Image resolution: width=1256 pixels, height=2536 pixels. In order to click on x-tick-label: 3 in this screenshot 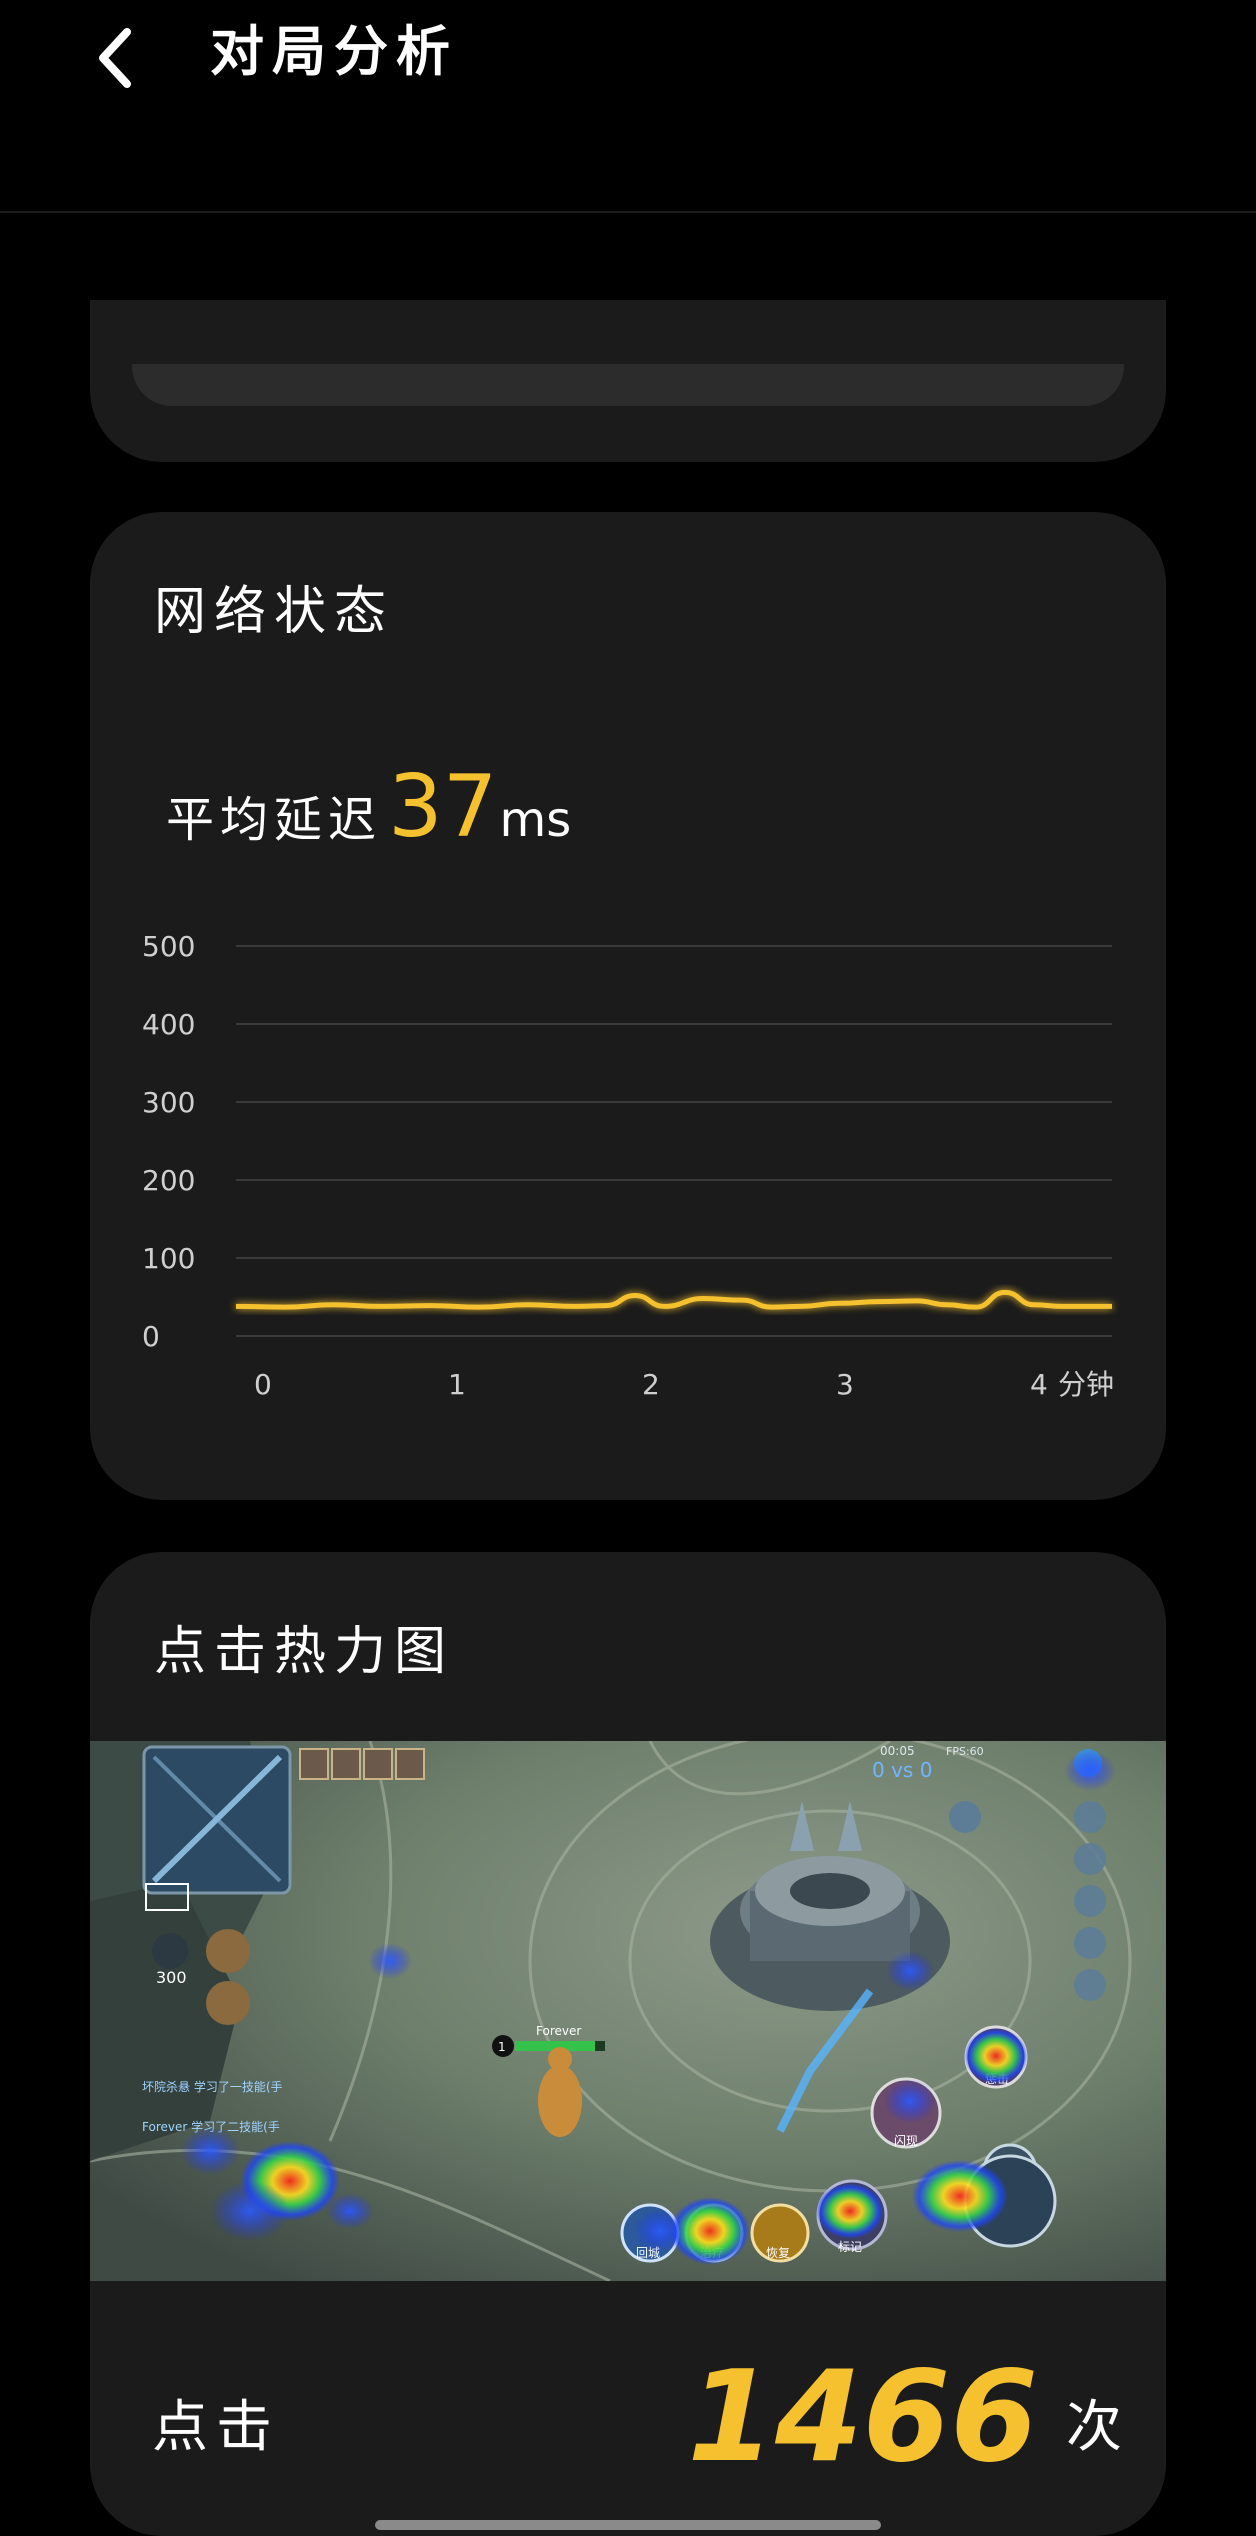, I will do `click(845, 1384)`.